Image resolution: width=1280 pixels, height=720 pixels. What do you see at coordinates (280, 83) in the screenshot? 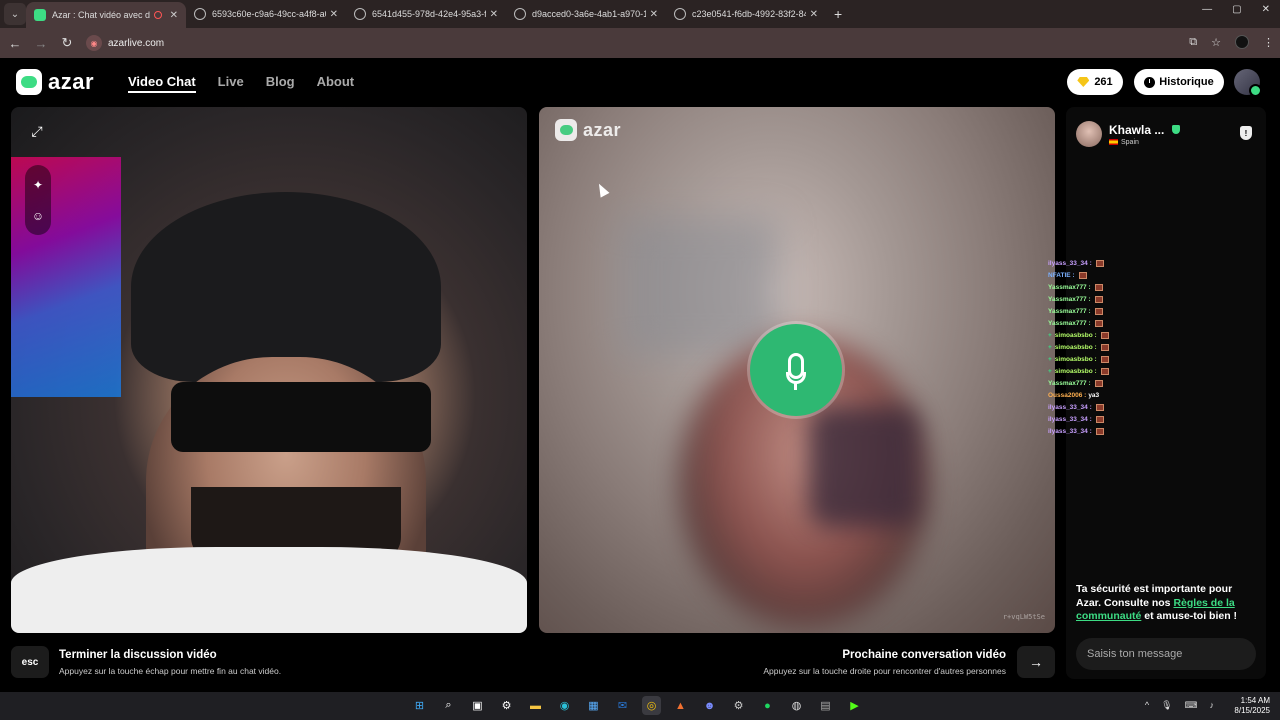
I see `nav-blog: Blog` at bounding box center [280, 83].